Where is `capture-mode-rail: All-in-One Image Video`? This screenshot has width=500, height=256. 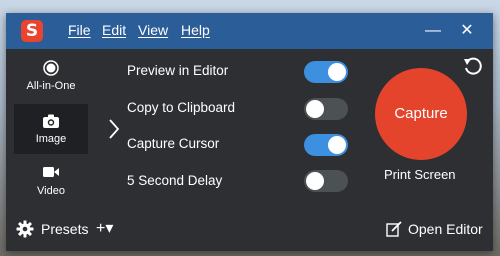
capture-mode-rail: All-in-One Image Video is located at coordinates (47, 128).